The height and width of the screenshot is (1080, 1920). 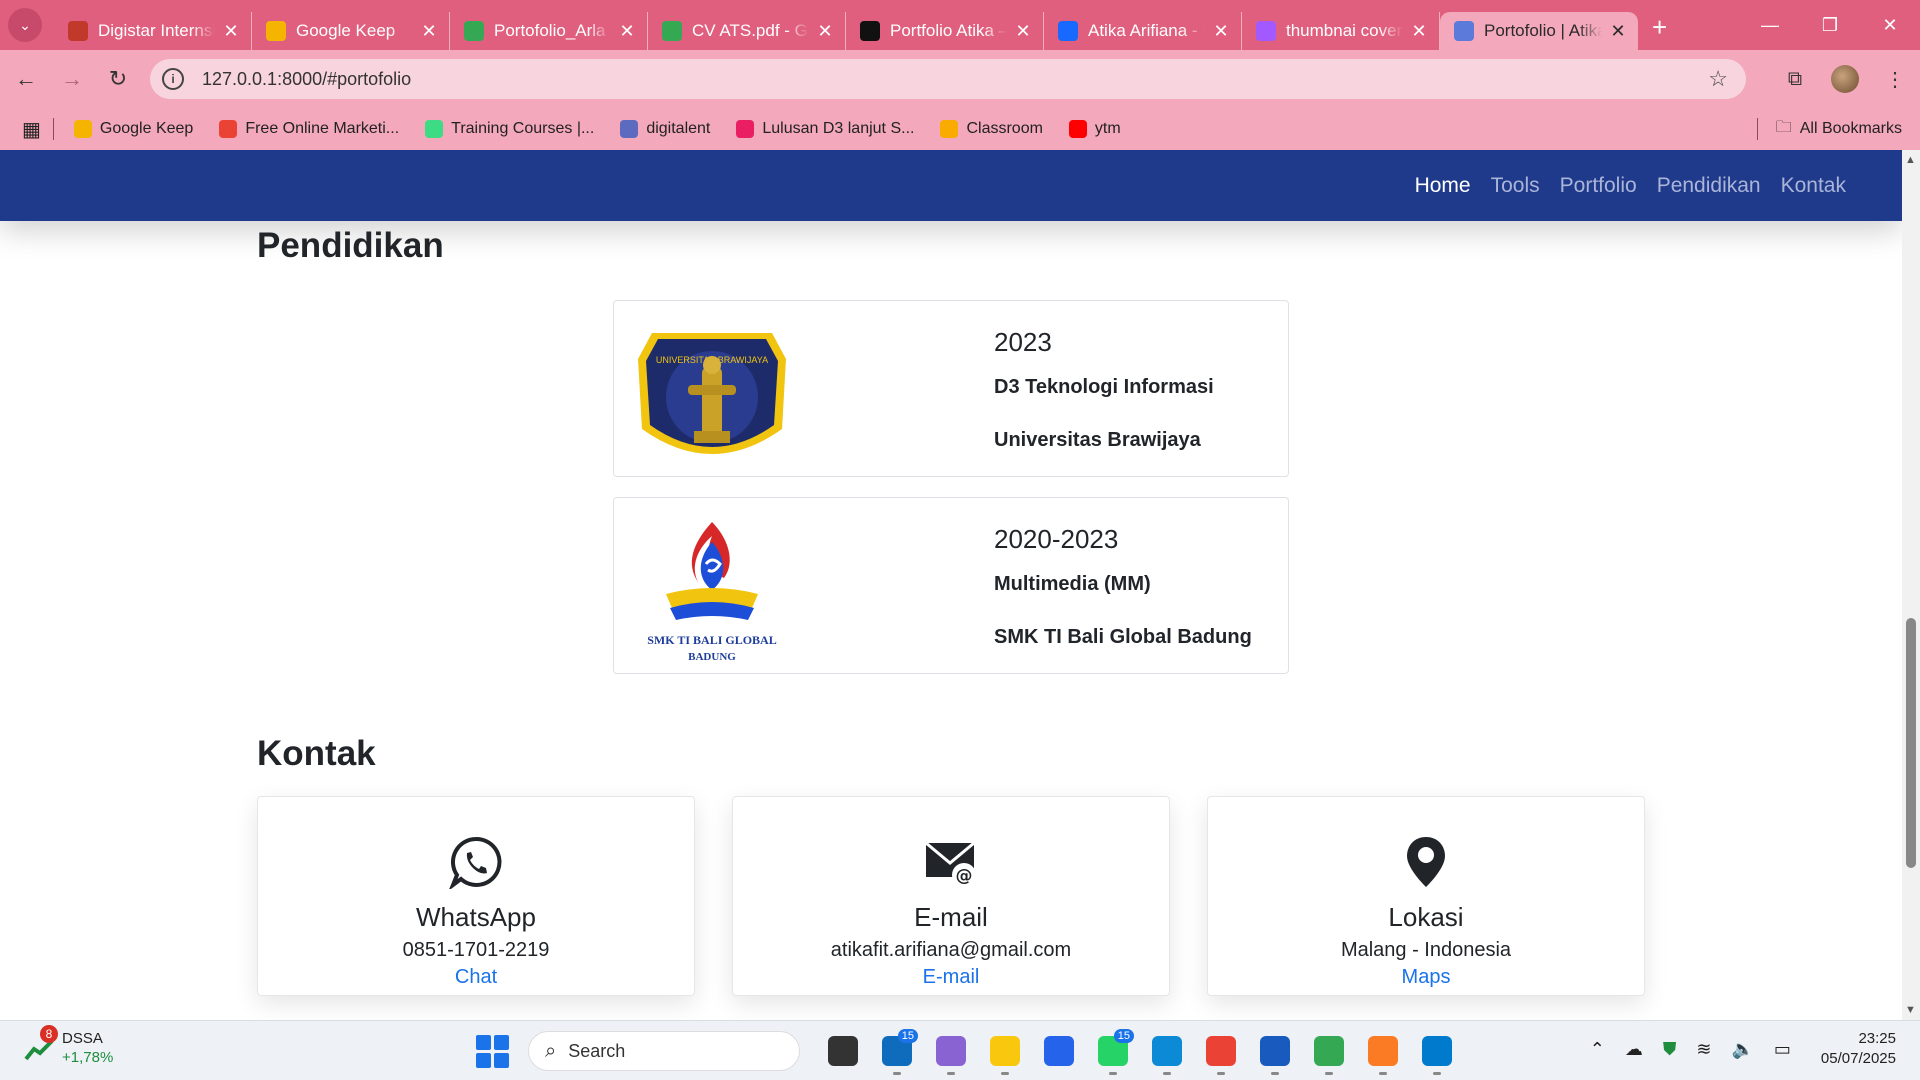 What do you see at coordinates (1910, 160) in the screenshot?
I see `scroll-up-arrow: ▲` at bounding box center [1910, 160].